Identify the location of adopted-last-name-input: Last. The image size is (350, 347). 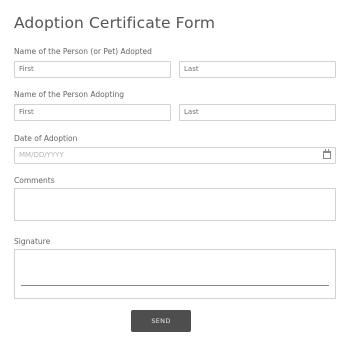
(257, 69).